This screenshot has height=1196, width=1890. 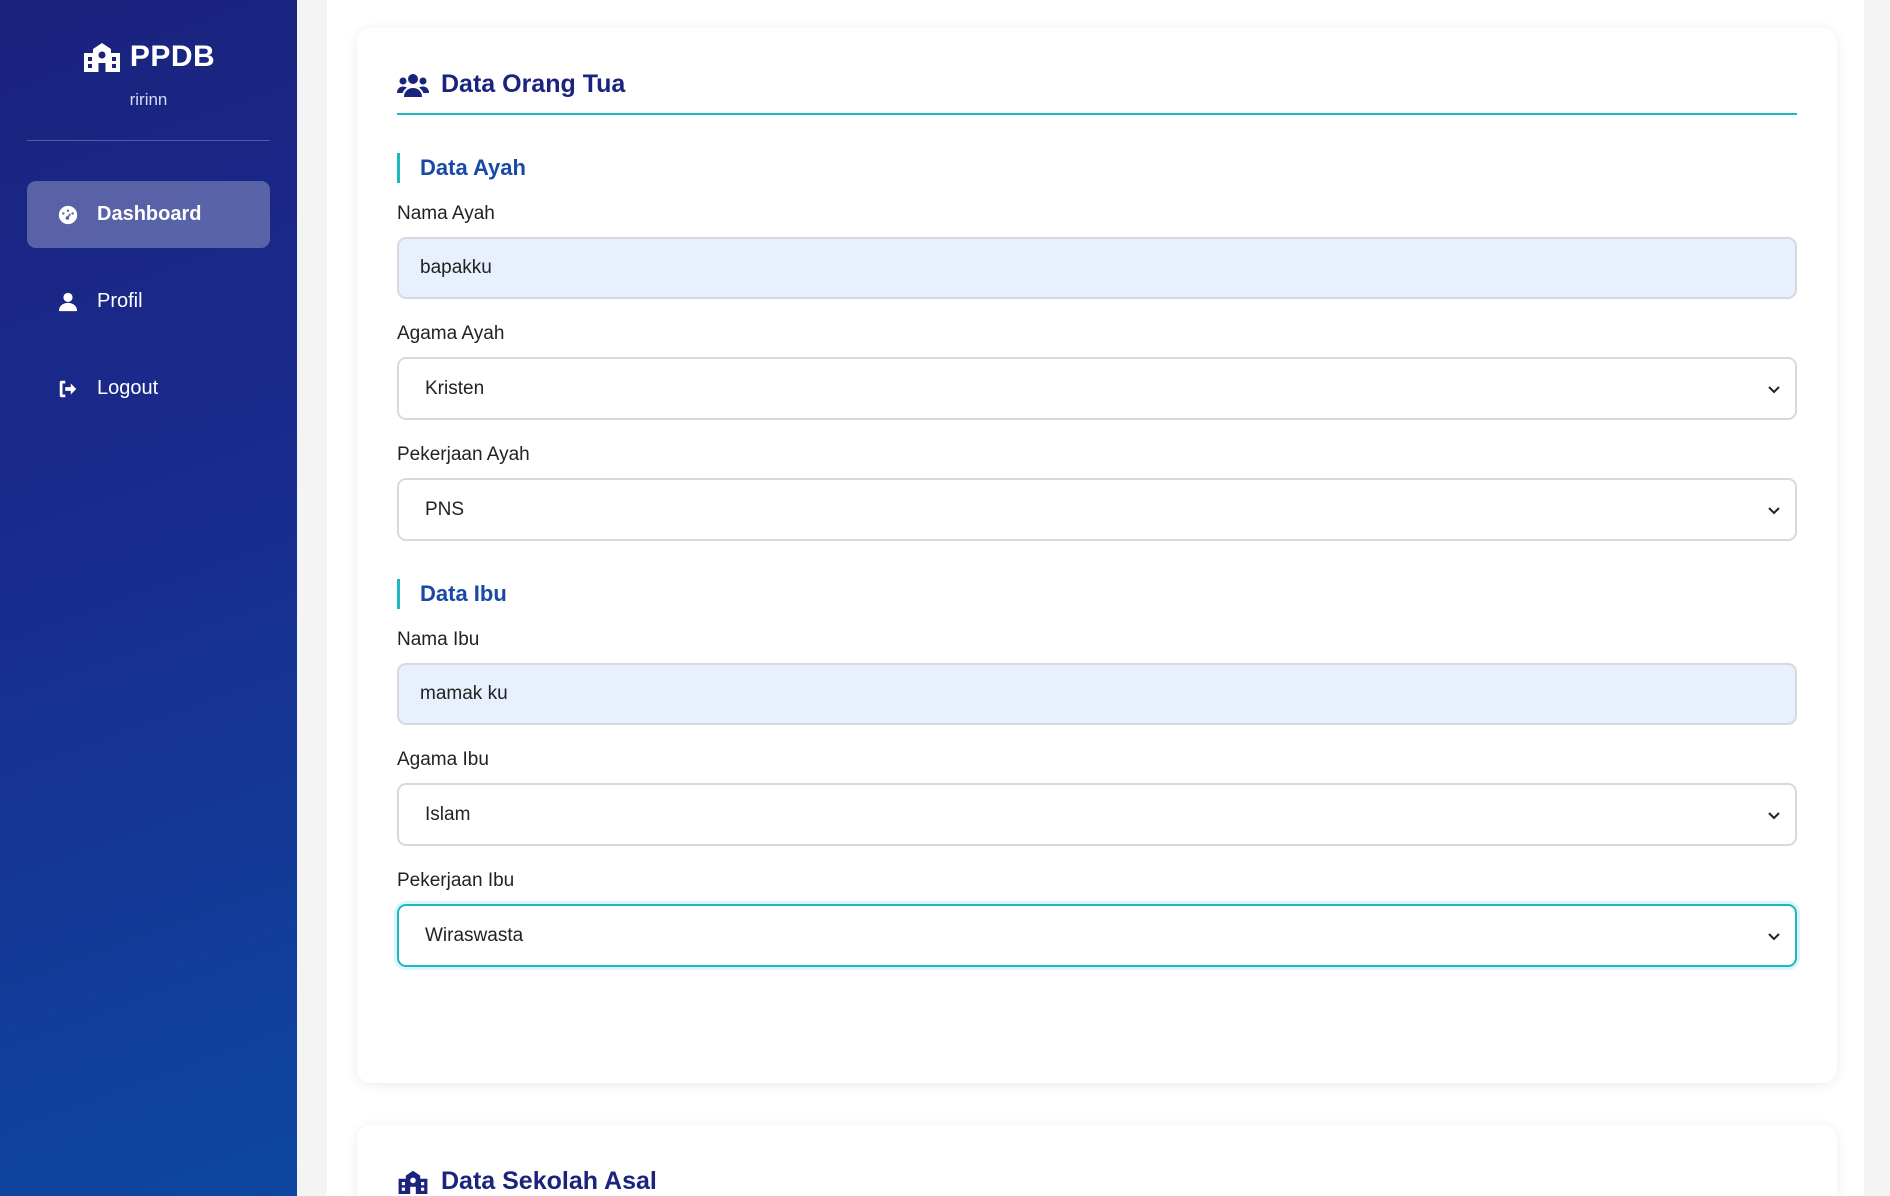 I want to click on brand-name: PPDB, so click(x=172, y=56).